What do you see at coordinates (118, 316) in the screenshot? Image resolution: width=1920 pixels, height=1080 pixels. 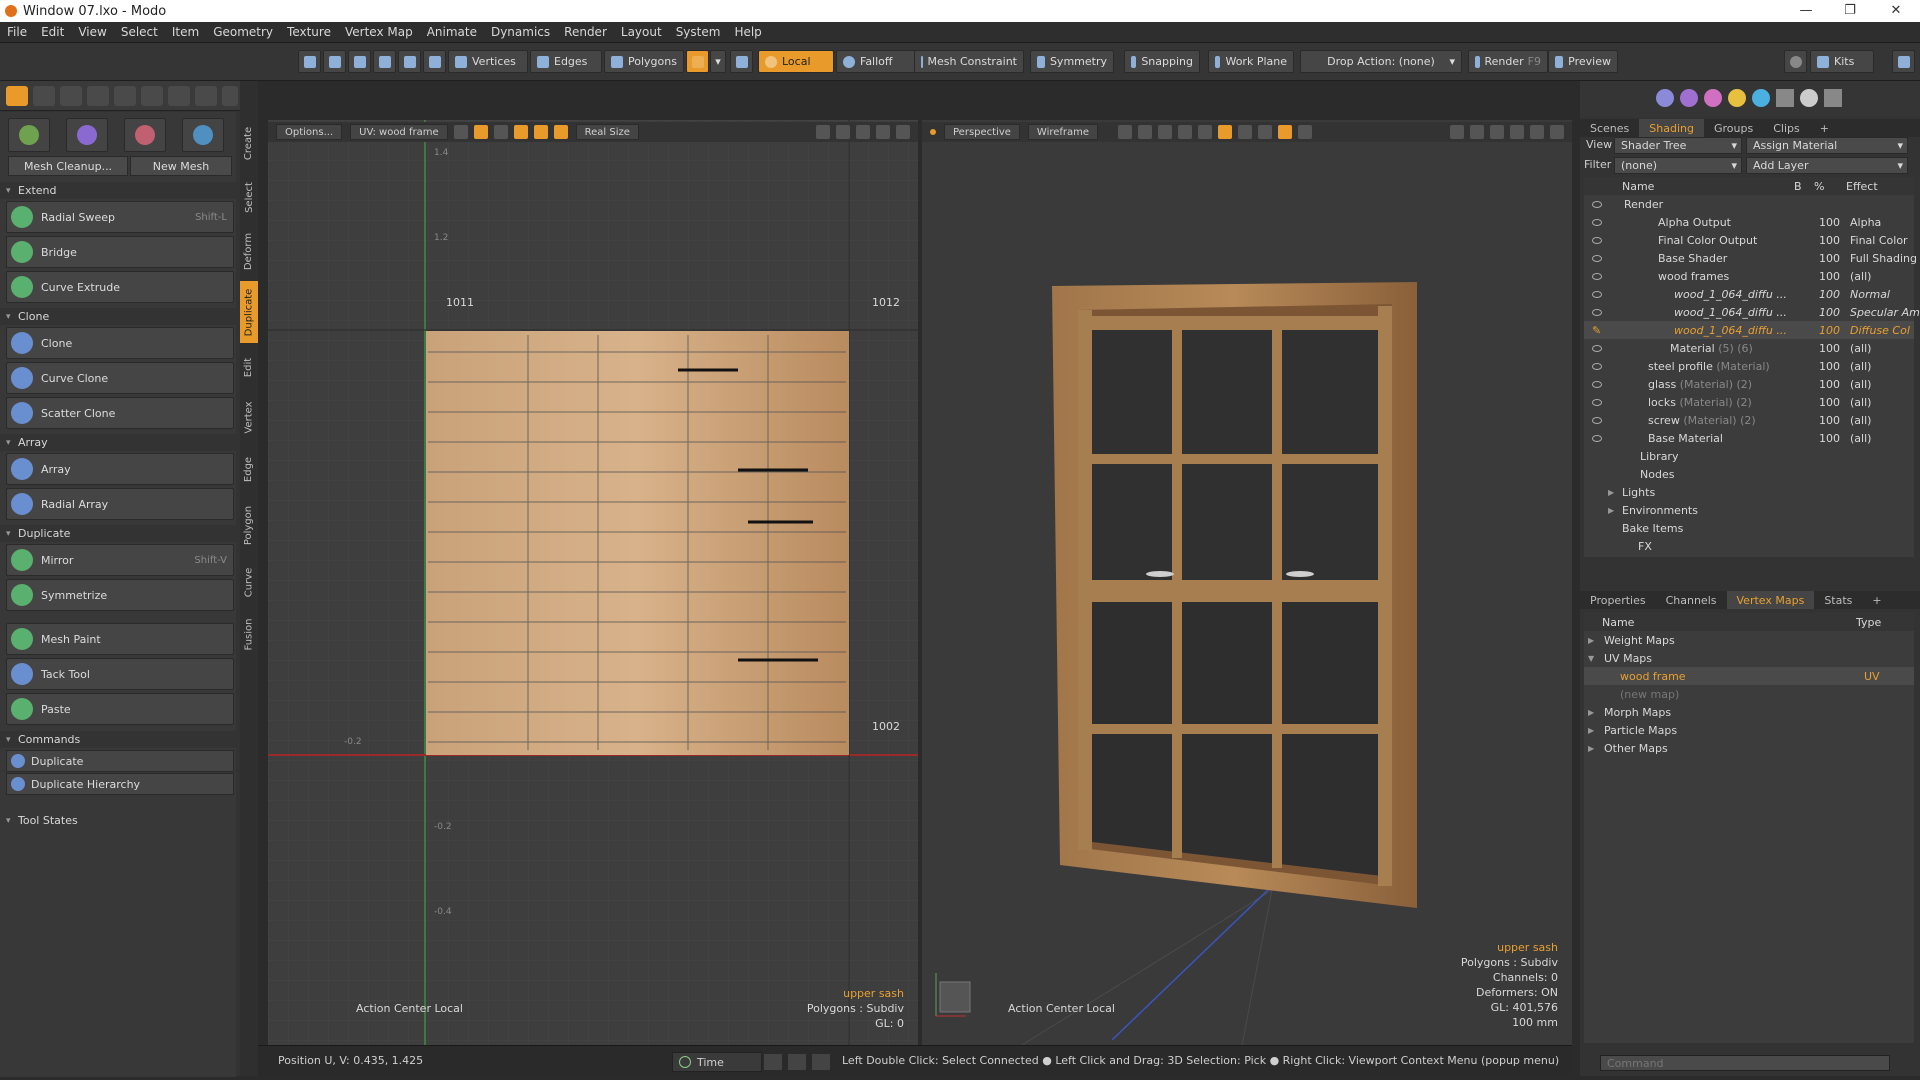 I see `section-clone: Clone` at bounding box center [118, 316].